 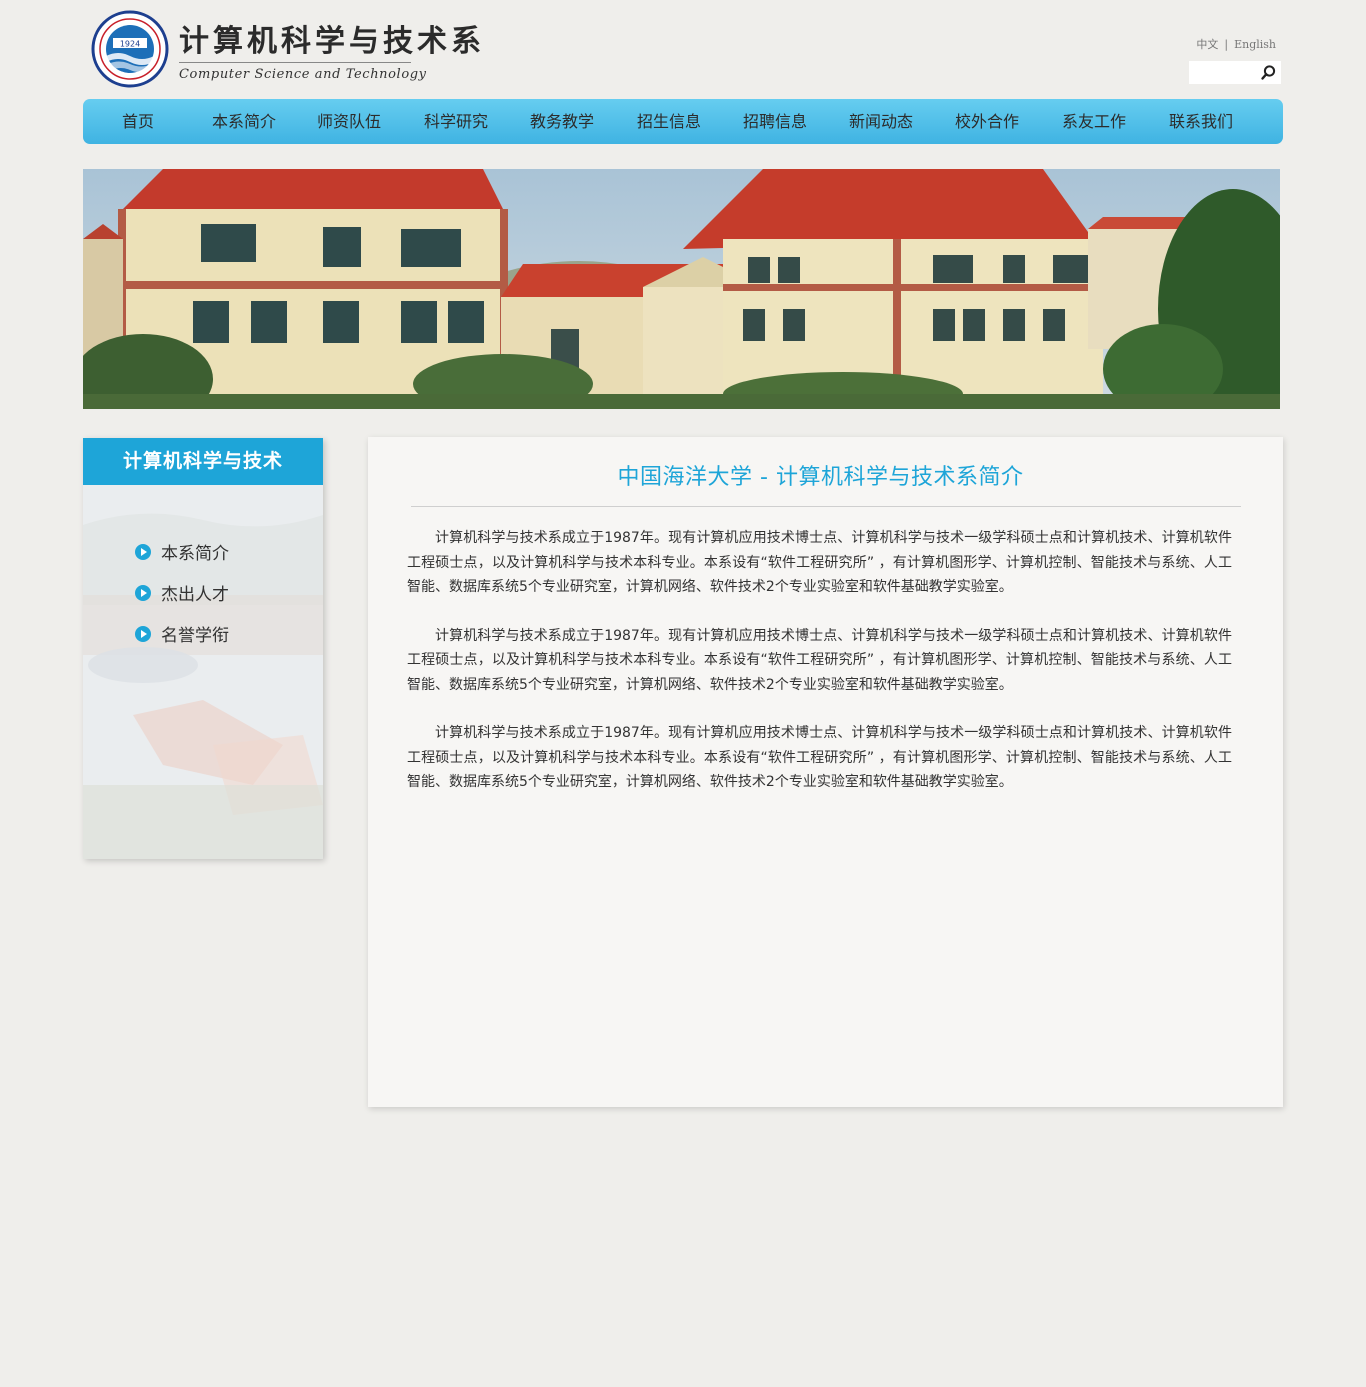 I want to click on sidebar-menu: 本系简介 杰出人才 名誉学衔, so click(x=182, y=592).